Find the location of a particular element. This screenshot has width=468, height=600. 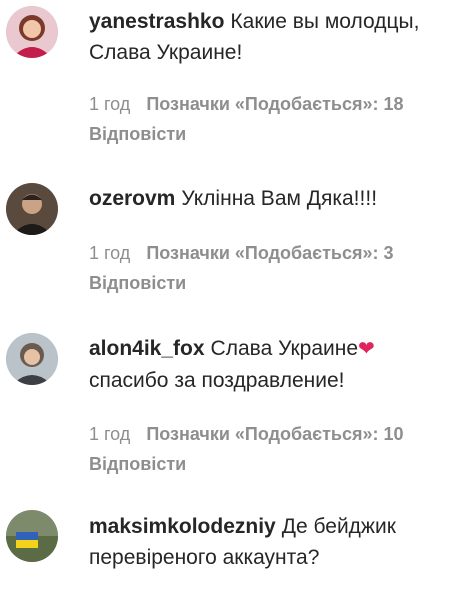

comment-body-line2: Слава Украине! is located at coordinates (166, 52).